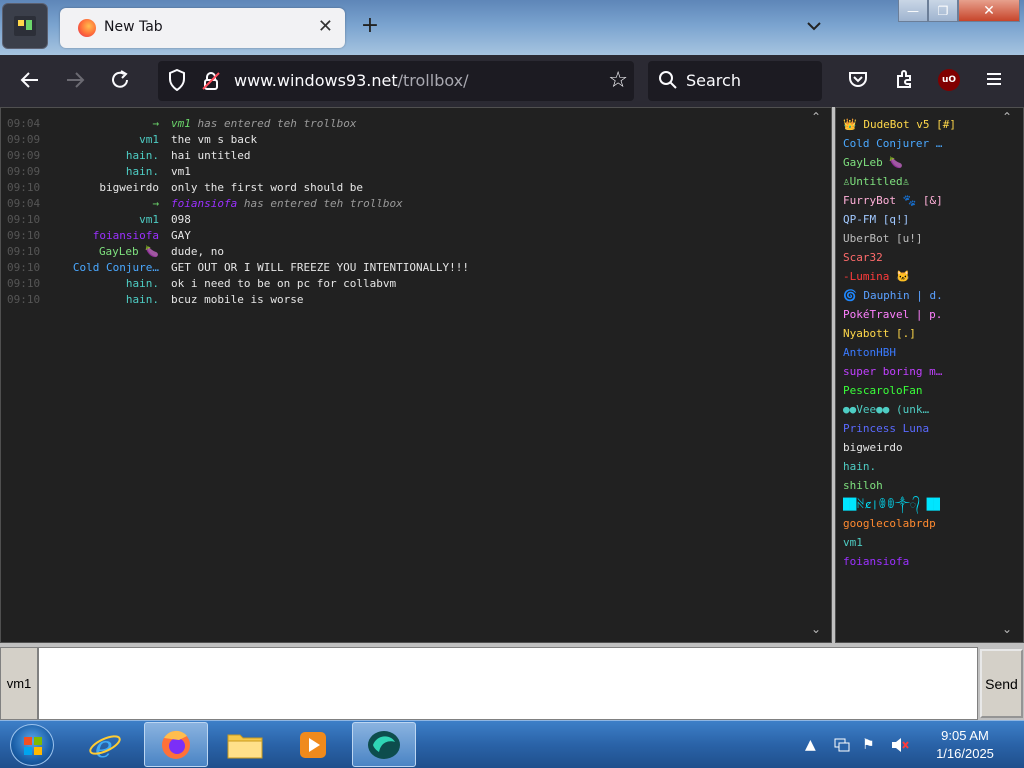 This screenshot has height=768, width=1024. I want to click on bookmark-star-icon: ☆, so click(618, 80).